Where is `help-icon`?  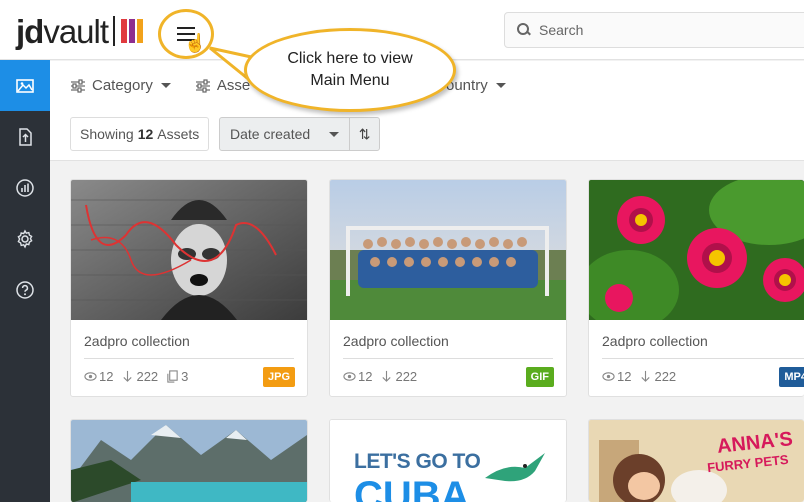 help-icon is located at coordinates (25, 289).